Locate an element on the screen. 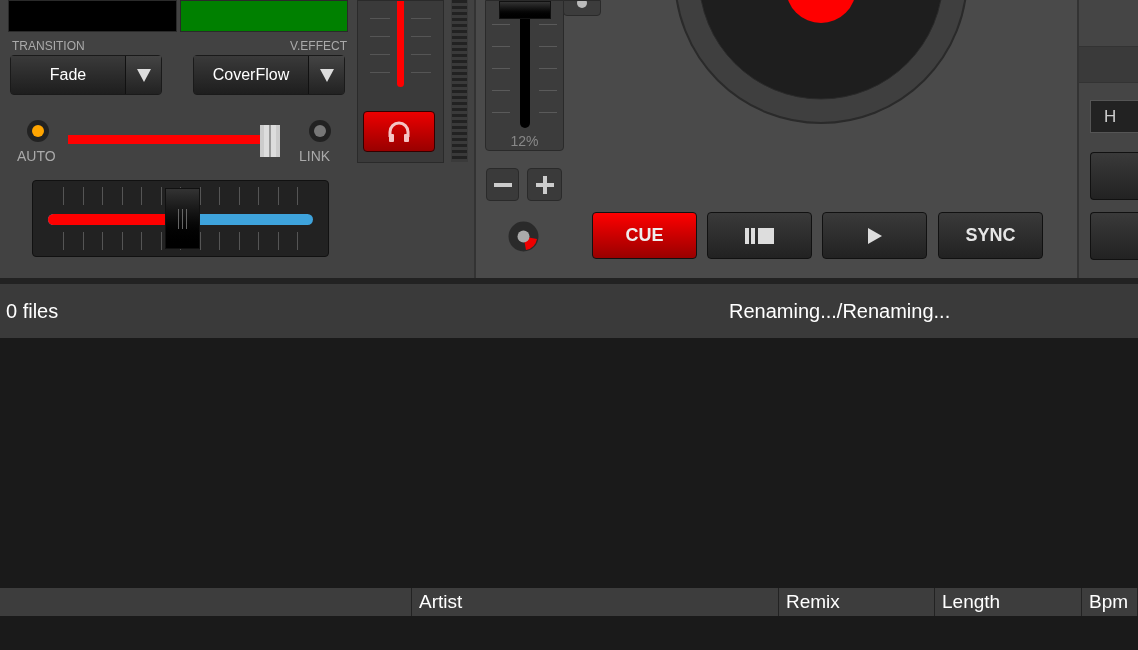 This screenshot has width=1138, height=650. video-effect-dropdown: CoverFlow is located at coordinates (269, 75).